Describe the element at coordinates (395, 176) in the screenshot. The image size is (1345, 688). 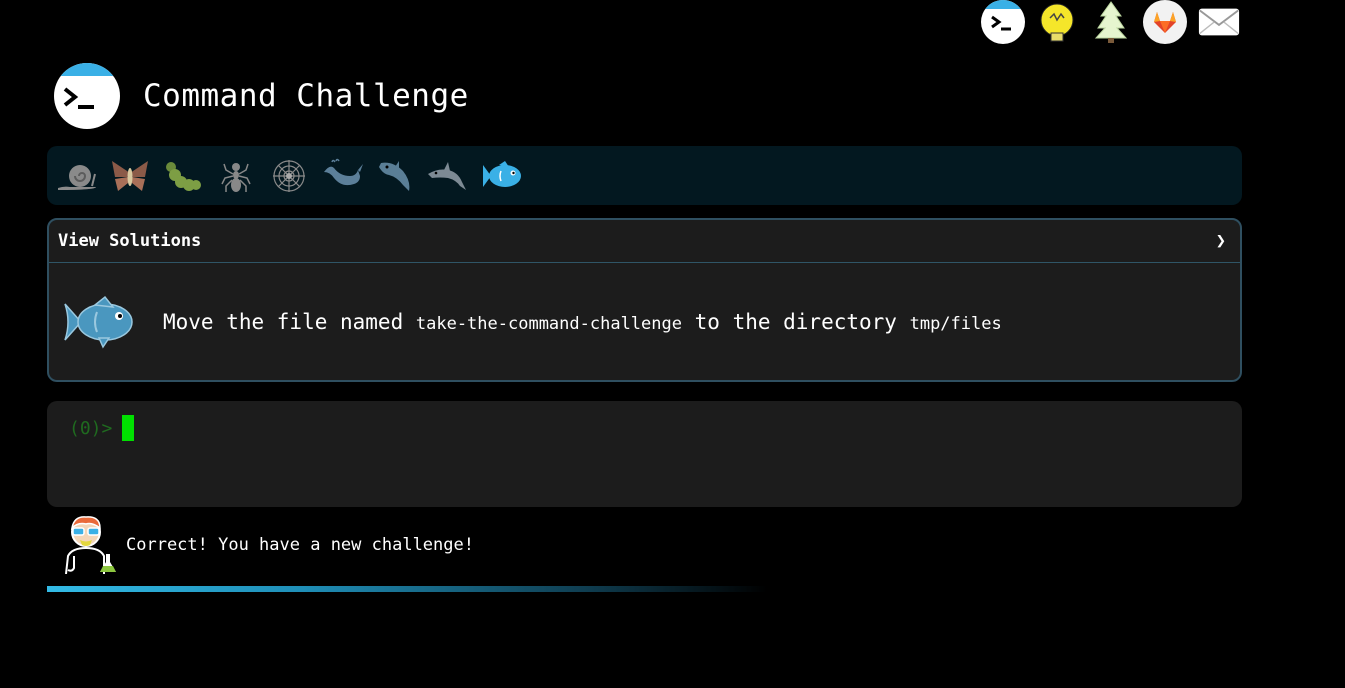
I see `shark-icon` at that location.